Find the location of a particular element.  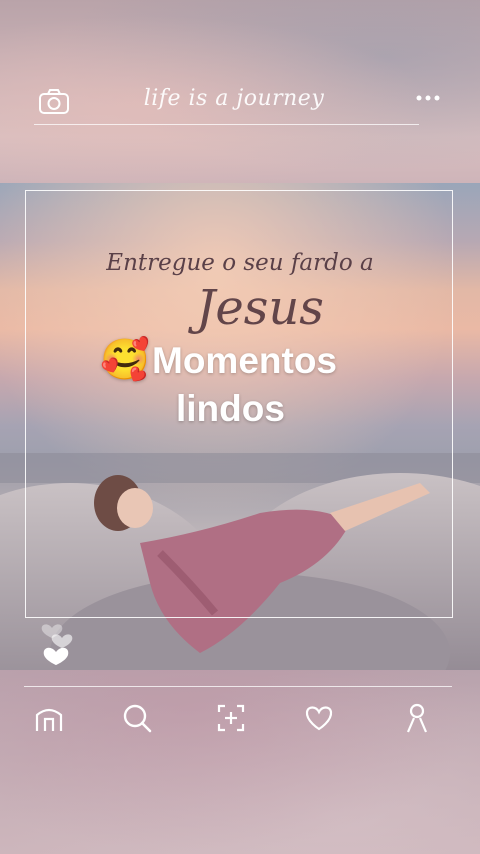

image-quote-name: Jesus is located at coordinates (260, 308).